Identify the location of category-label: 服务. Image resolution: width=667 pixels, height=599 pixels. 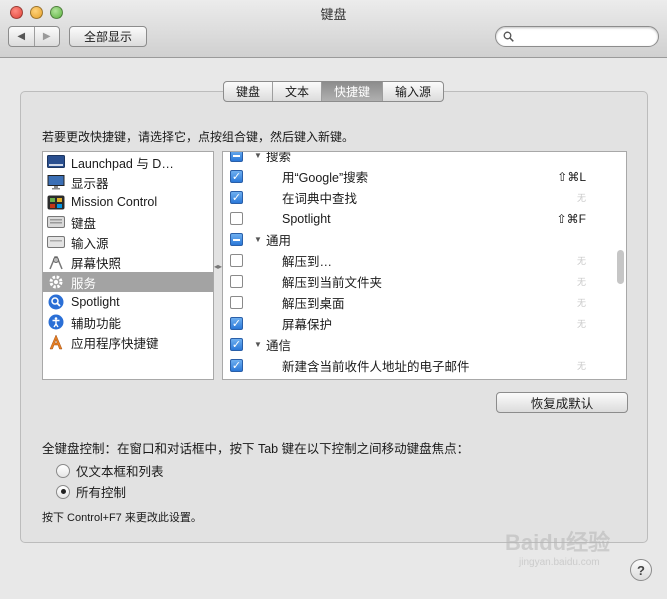
(84, 283).